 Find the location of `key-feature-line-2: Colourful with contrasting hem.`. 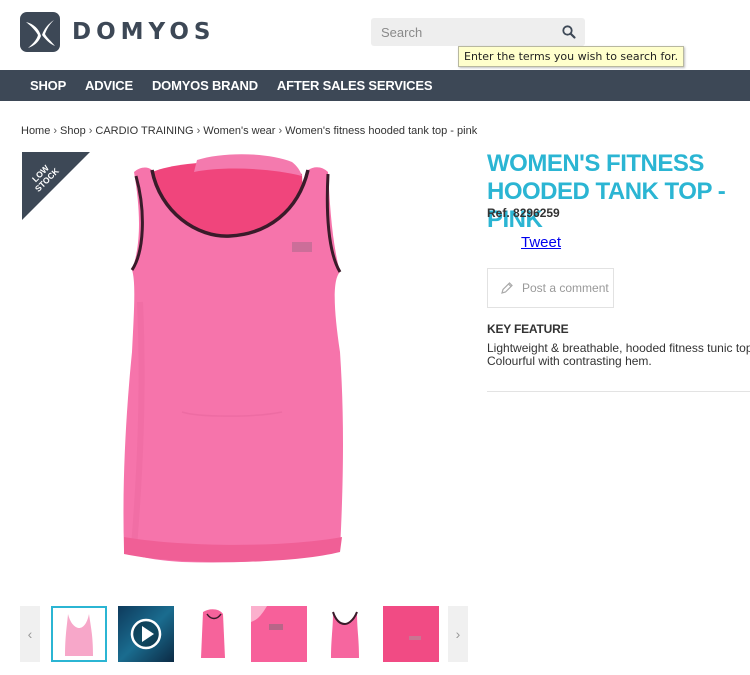

key-feature-line-2: Colourful with contrasting hem. is located at coordinates (569, 361).